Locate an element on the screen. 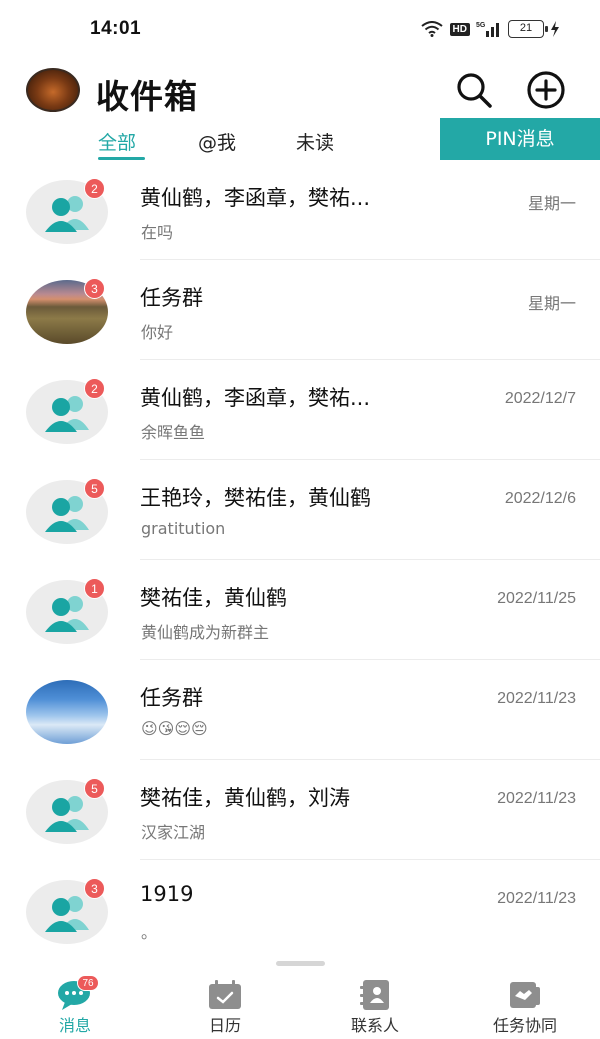 Image resolution: width=600 pixels, height=1039 pixels. group-photo-avatar is located at coordinates (67, 712).